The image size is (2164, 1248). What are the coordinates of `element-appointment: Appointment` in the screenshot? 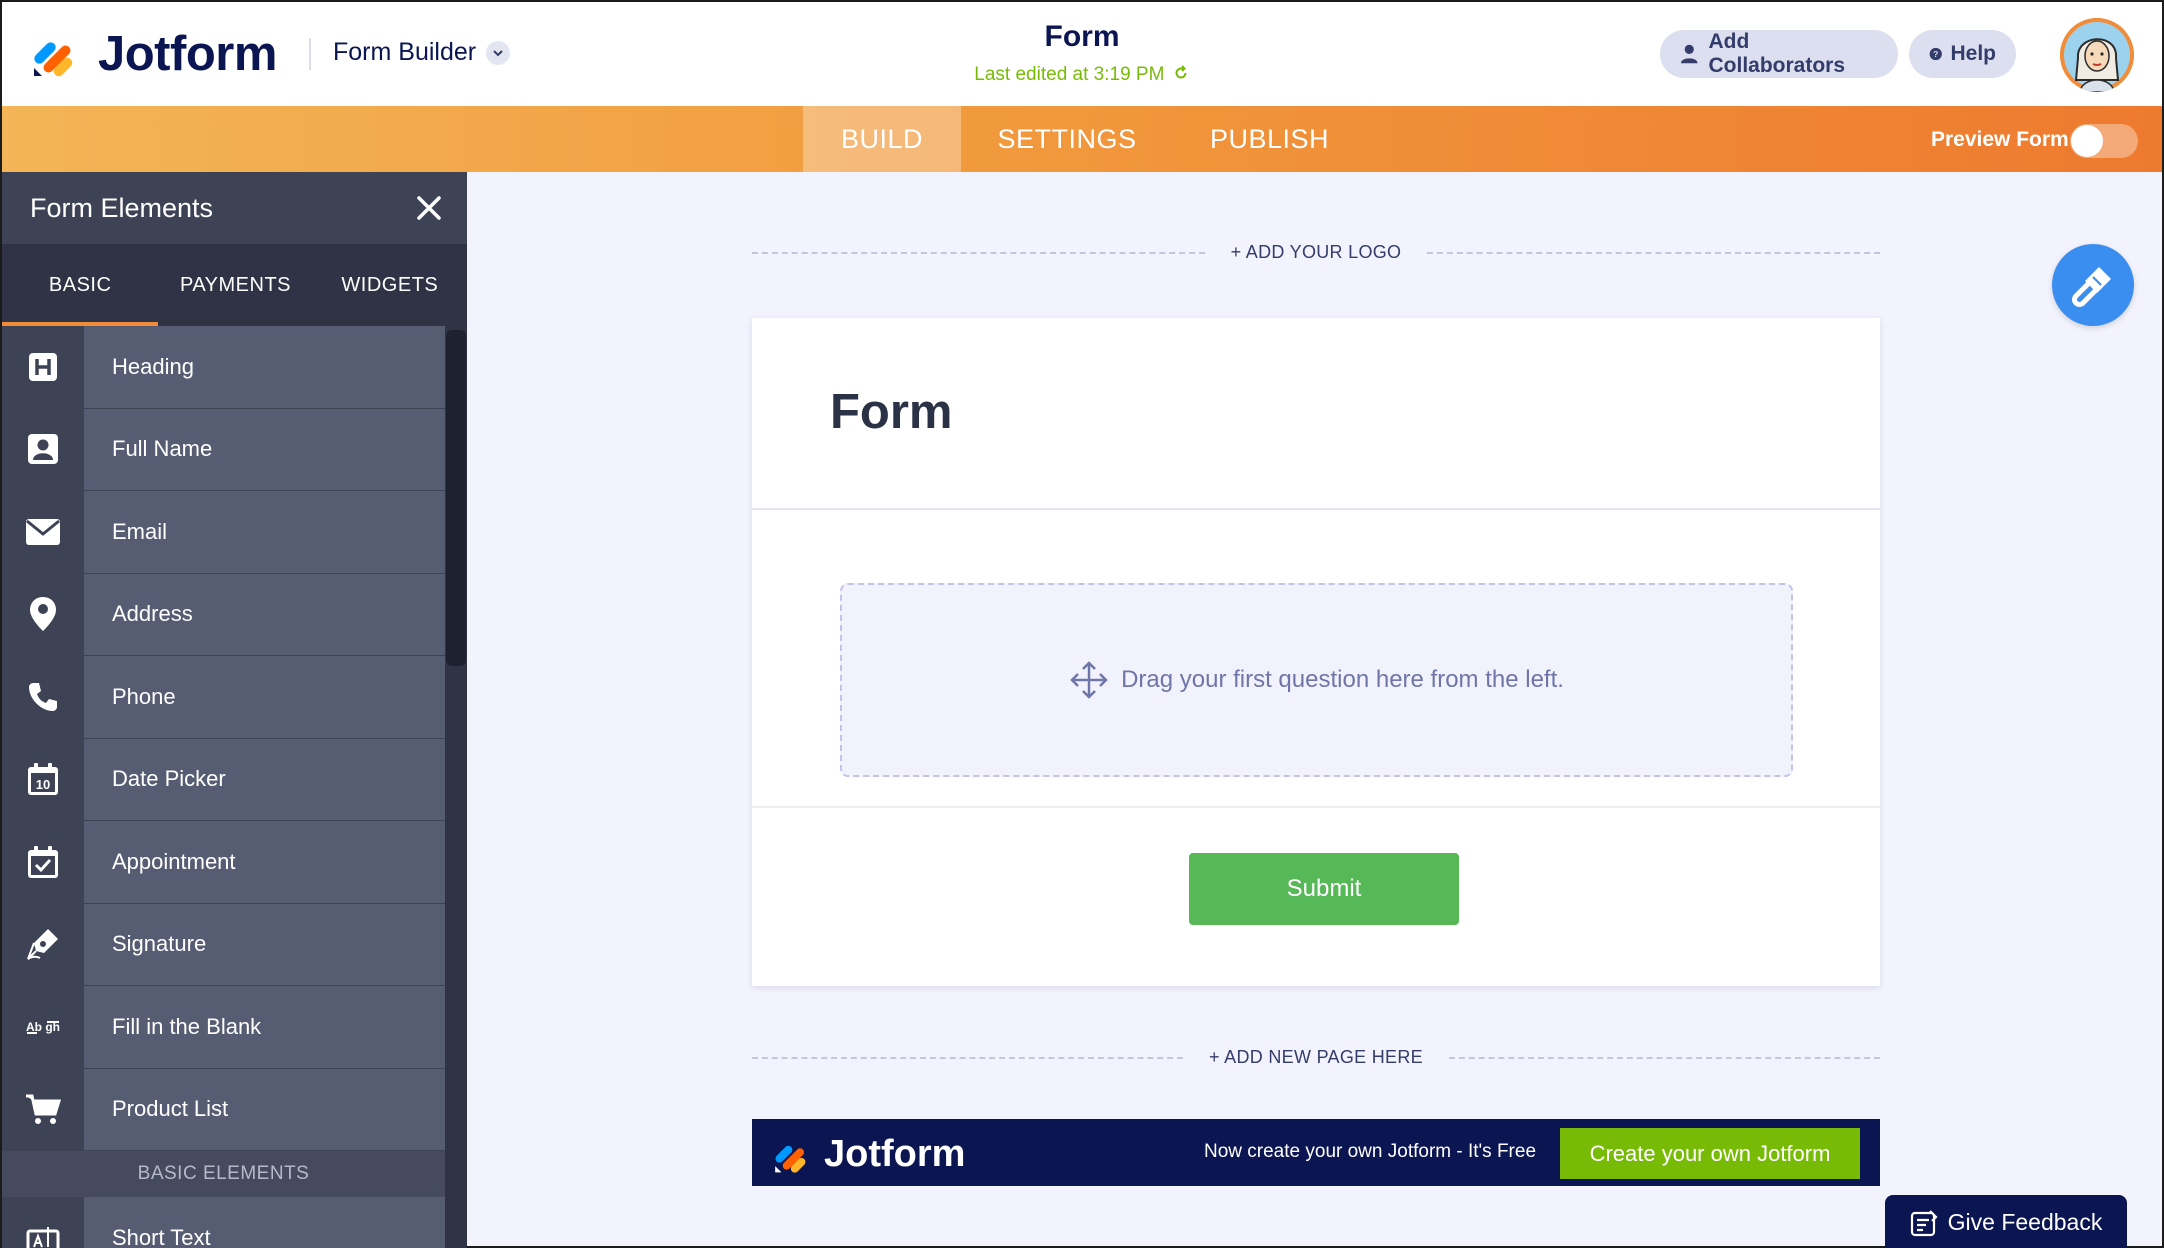 It's located at (223, 862).